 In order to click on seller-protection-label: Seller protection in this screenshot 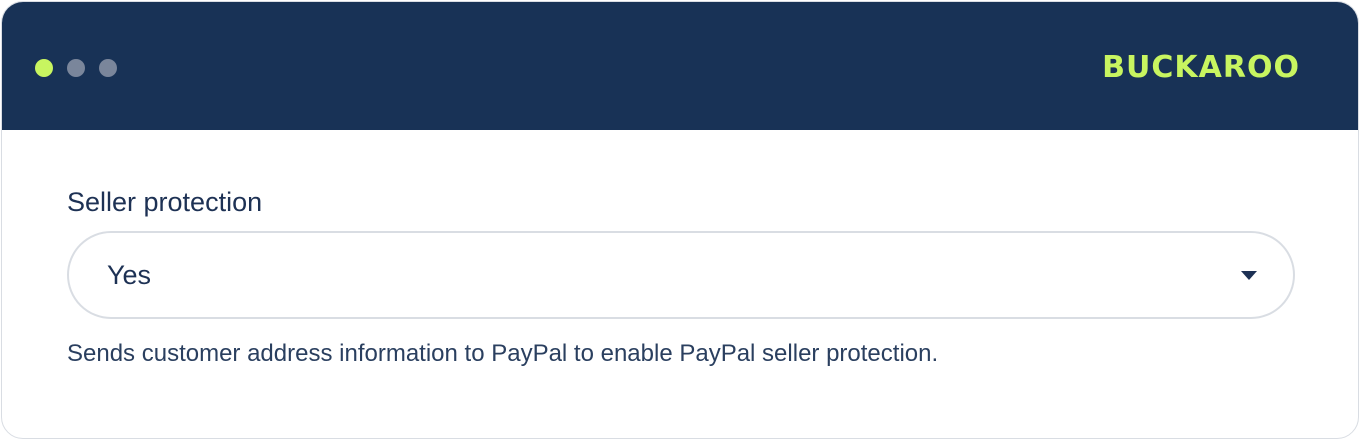, I will do `click(165, 202)`.